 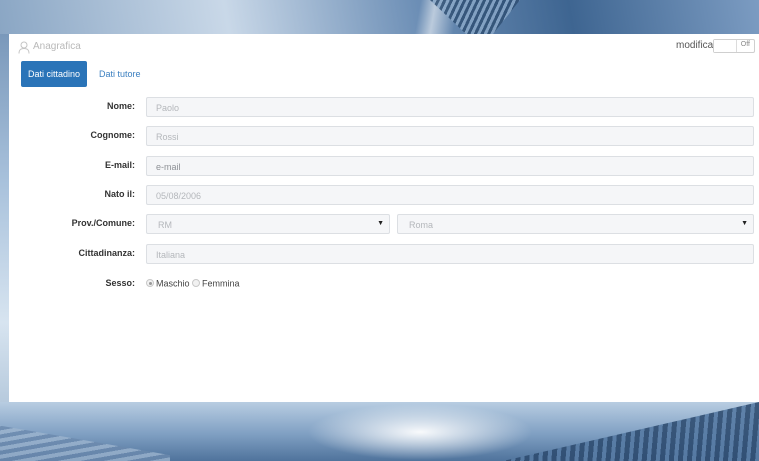 What do you see at coordinates (150, 283) in the screenshot?
I see `radio-maschio` at bounding box center [150, 283].